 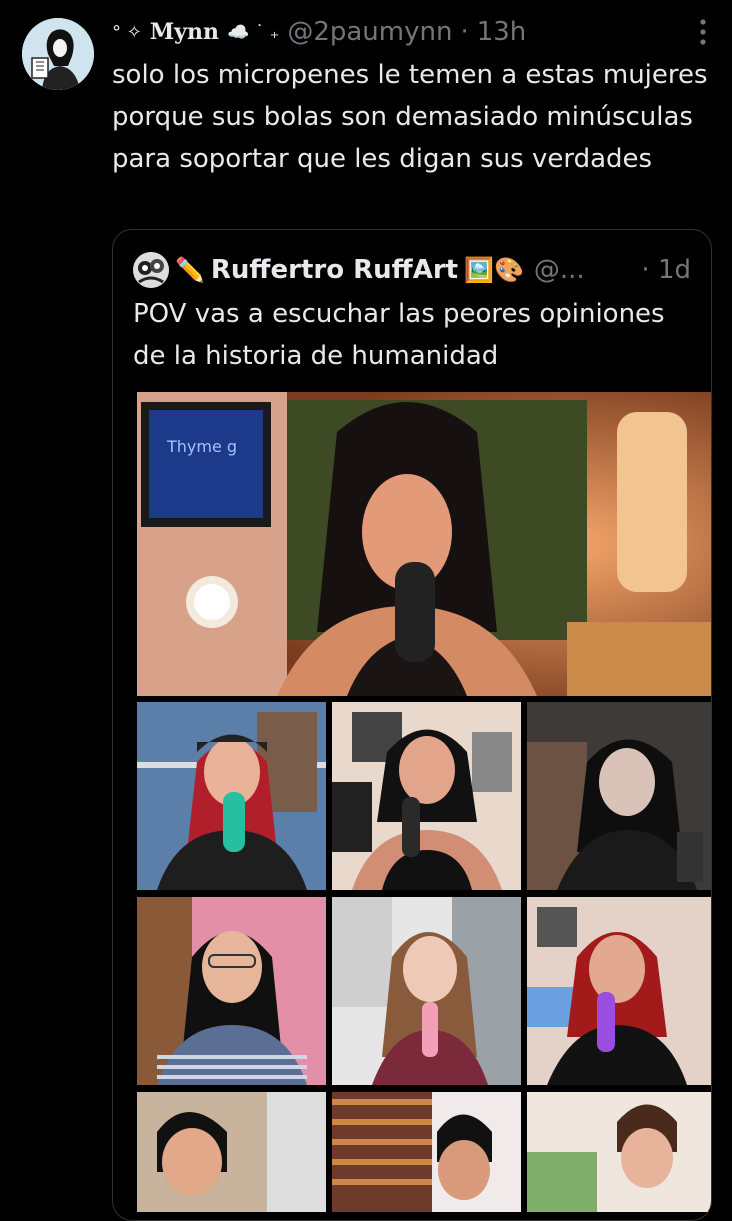 I want to click on more-vertical-icon, so click(x=703, y=33).